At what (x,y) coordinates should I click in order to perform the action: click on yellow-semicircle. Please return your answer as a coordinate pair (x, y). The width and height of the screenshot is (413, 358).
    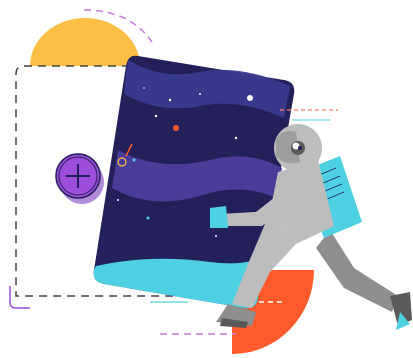
    Looking at the image, I should click on (85, 42).